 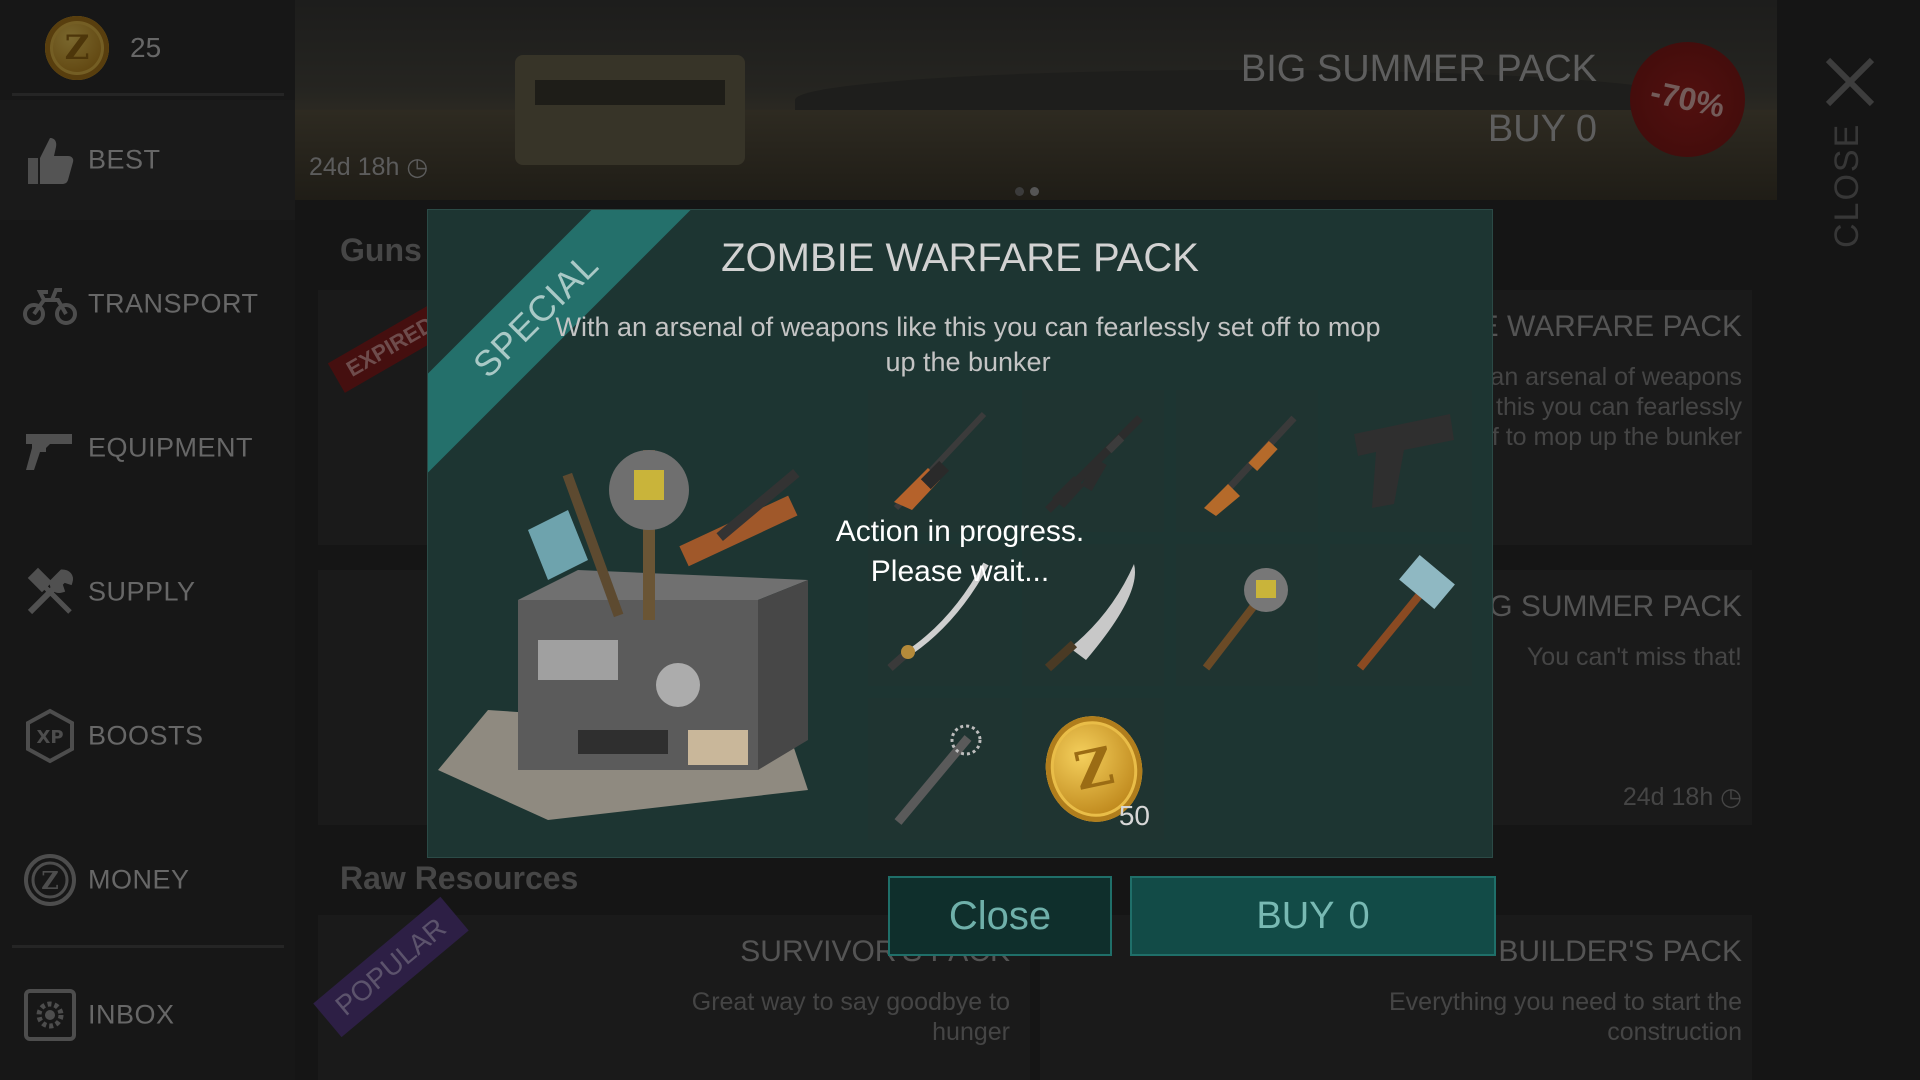 I want to click on item-spiked-mace, so click(x=1247, y=615).